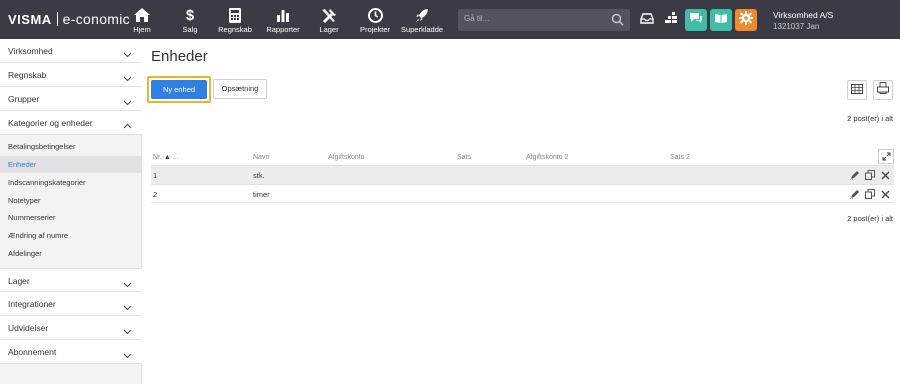 The width and height of the screenshot is (900, 384). Describe the element at coordinates (422, 19) in the screenshot. I see `nav-superkladde: Superkladde` at that location.